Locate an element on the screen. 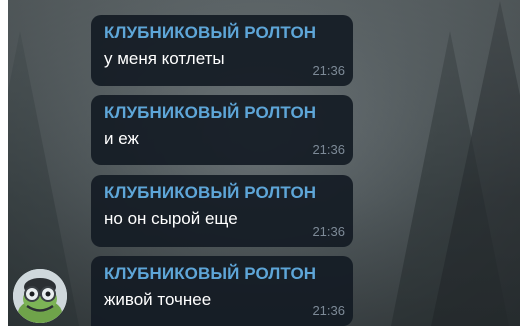  message-bubble: КЛУБНИКОВЫЙ РОЛТОН у меня котлеты 21:36 is located at coordinates (222, 50).